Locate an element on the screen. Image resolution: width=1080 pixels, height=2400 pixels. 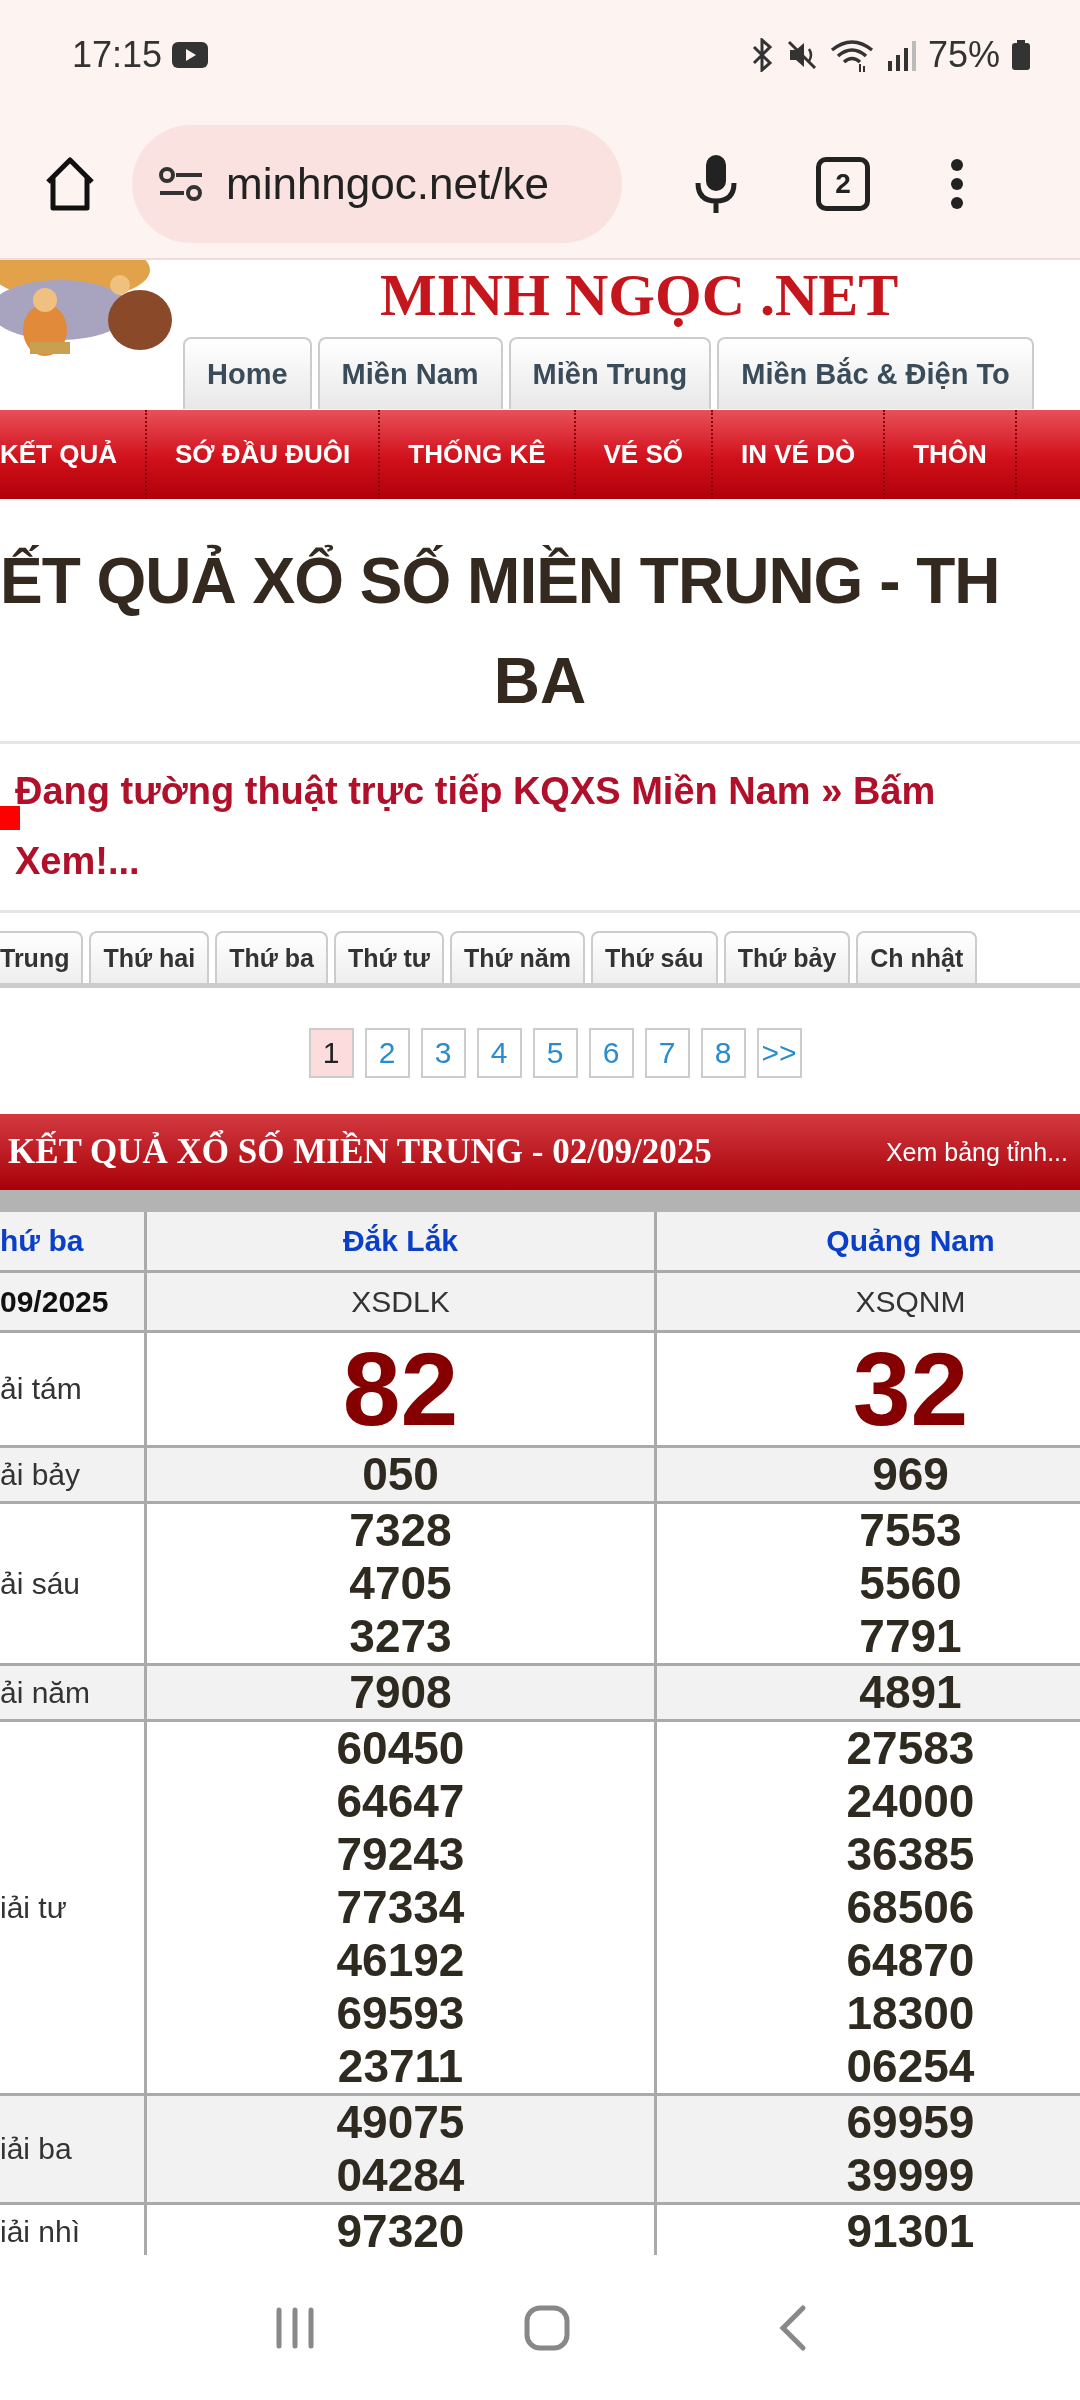
home-button-icon is located at coordinates (547, 2327).